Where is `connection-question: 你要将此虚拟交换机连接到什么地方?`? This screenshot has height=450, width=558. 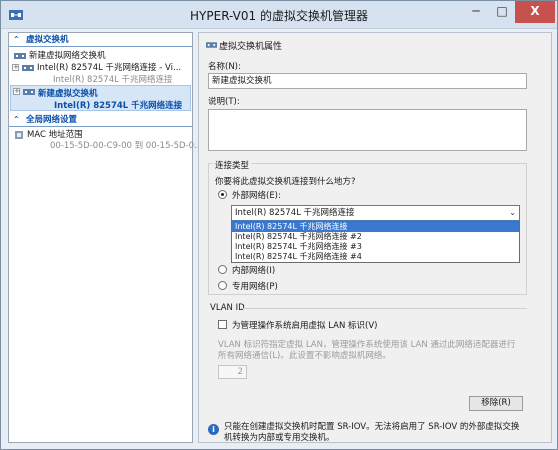 connection-question: 你要将此虚拟交换机连接到什么地方? is located at coordinates (285, 182).